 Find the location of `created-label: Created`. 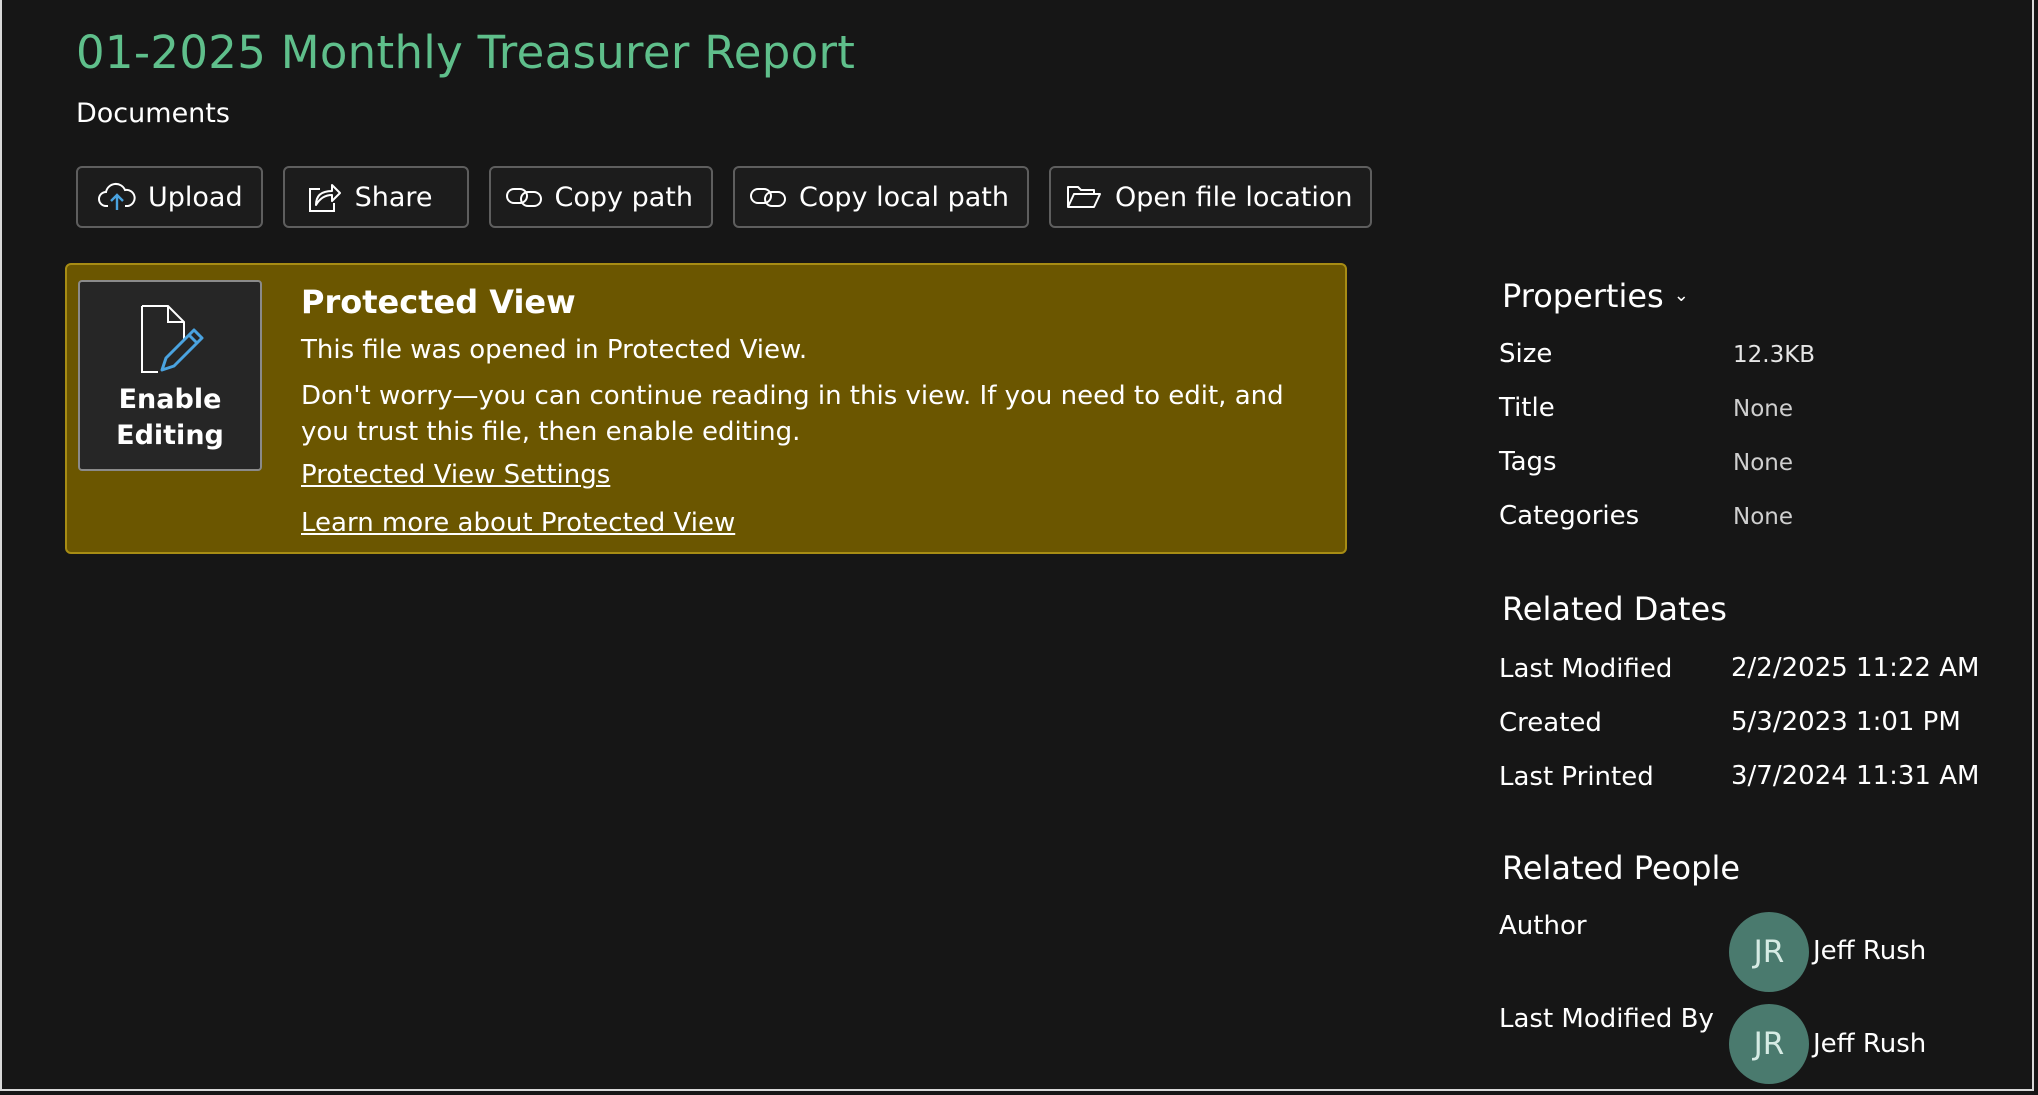

created-label: Created is located at coordinates (1550, 723).